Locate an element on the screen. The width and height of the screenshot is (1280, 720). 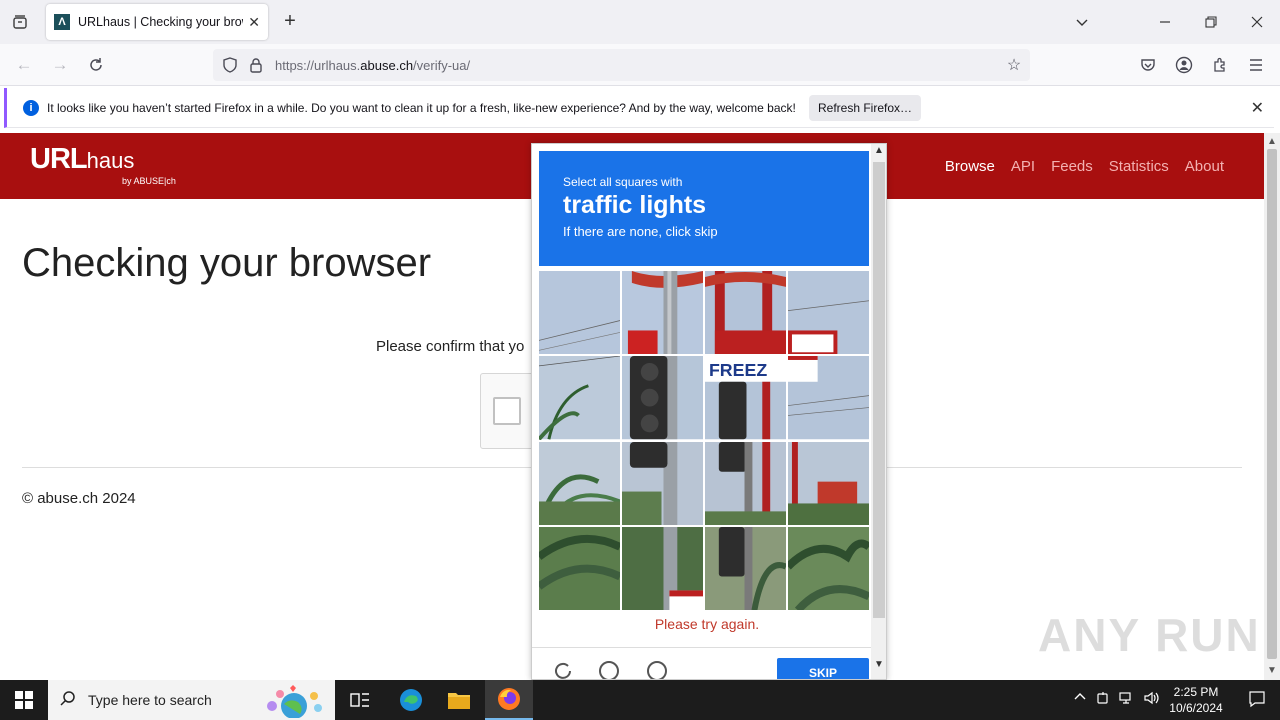
page-title: Checking your browser is located at coordinates (227, 263).